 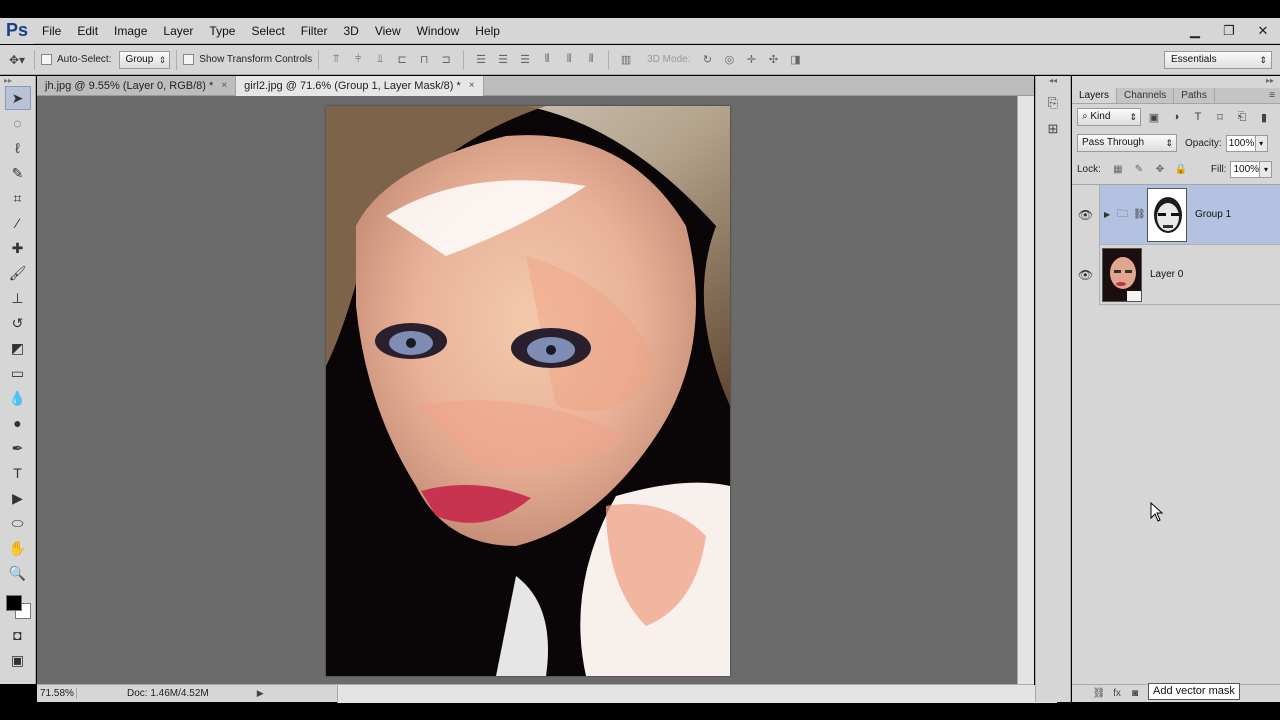 What do you see at coordinates (591, 60) in the screenshot?
I see `distribute-right-icon: ⦀` at bounding box center [591, 60].